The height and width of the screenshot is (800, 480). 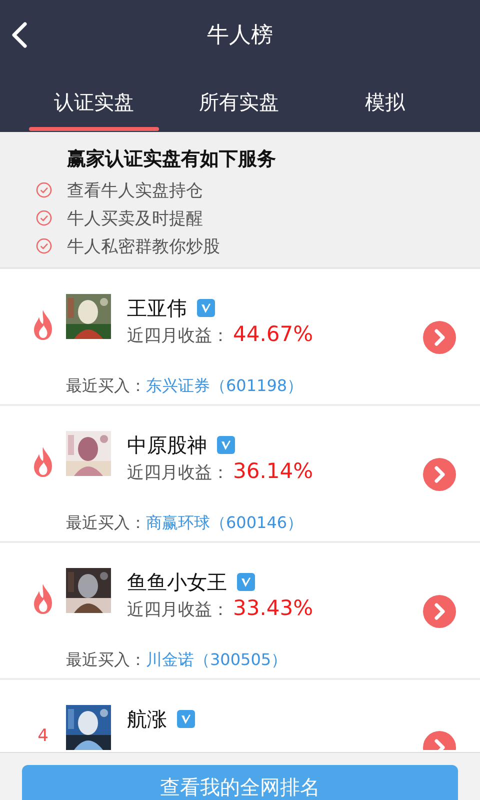 What do you see at coordinates (172, 159) in the screenshot?
I see `info-title: 赢家认证实盘有如下服务` at bounding box center [172, 159].